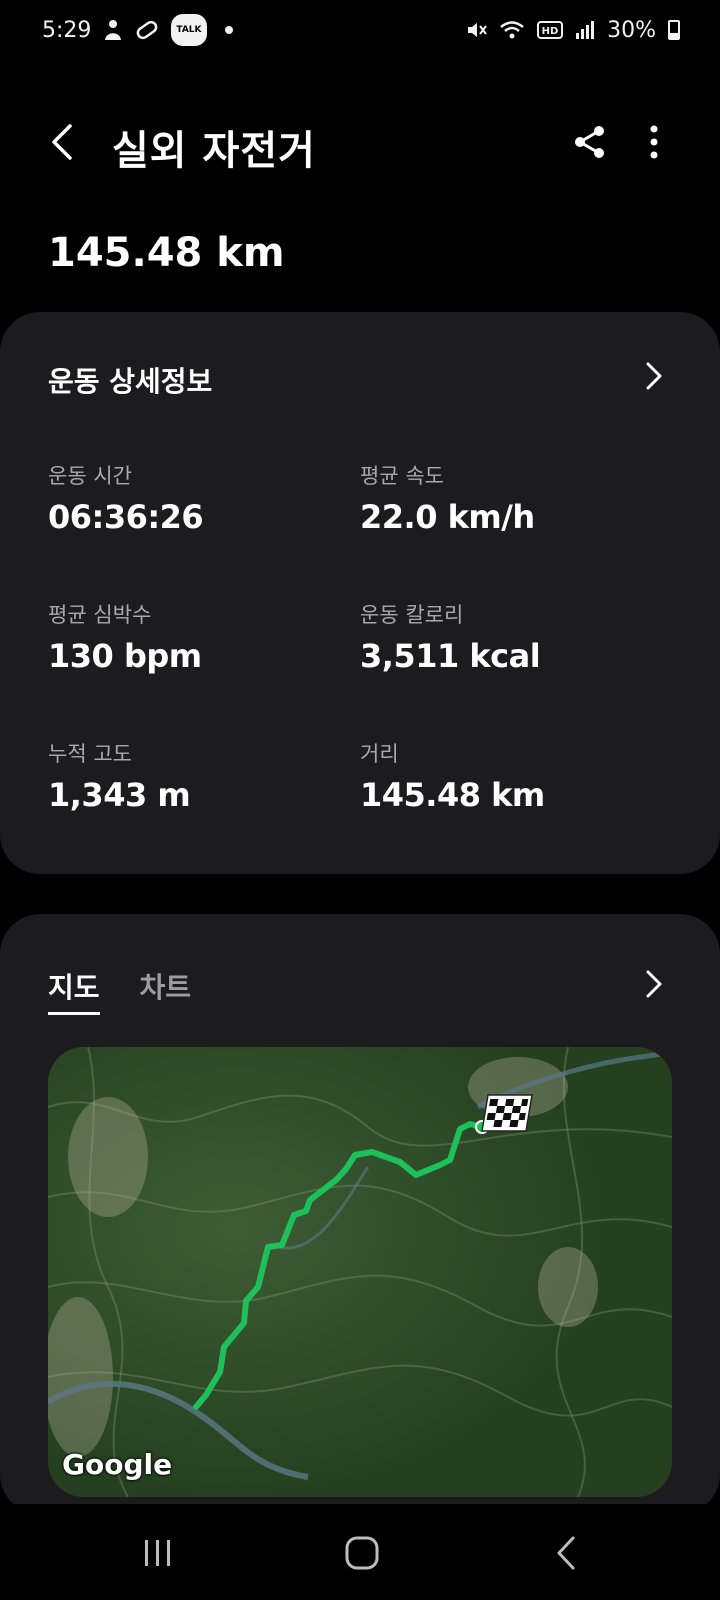 This screenshot has height=1600, width=720. Describe the element at coordinates (585, 30) in the screenshot. I see `signal-icon` at that location.